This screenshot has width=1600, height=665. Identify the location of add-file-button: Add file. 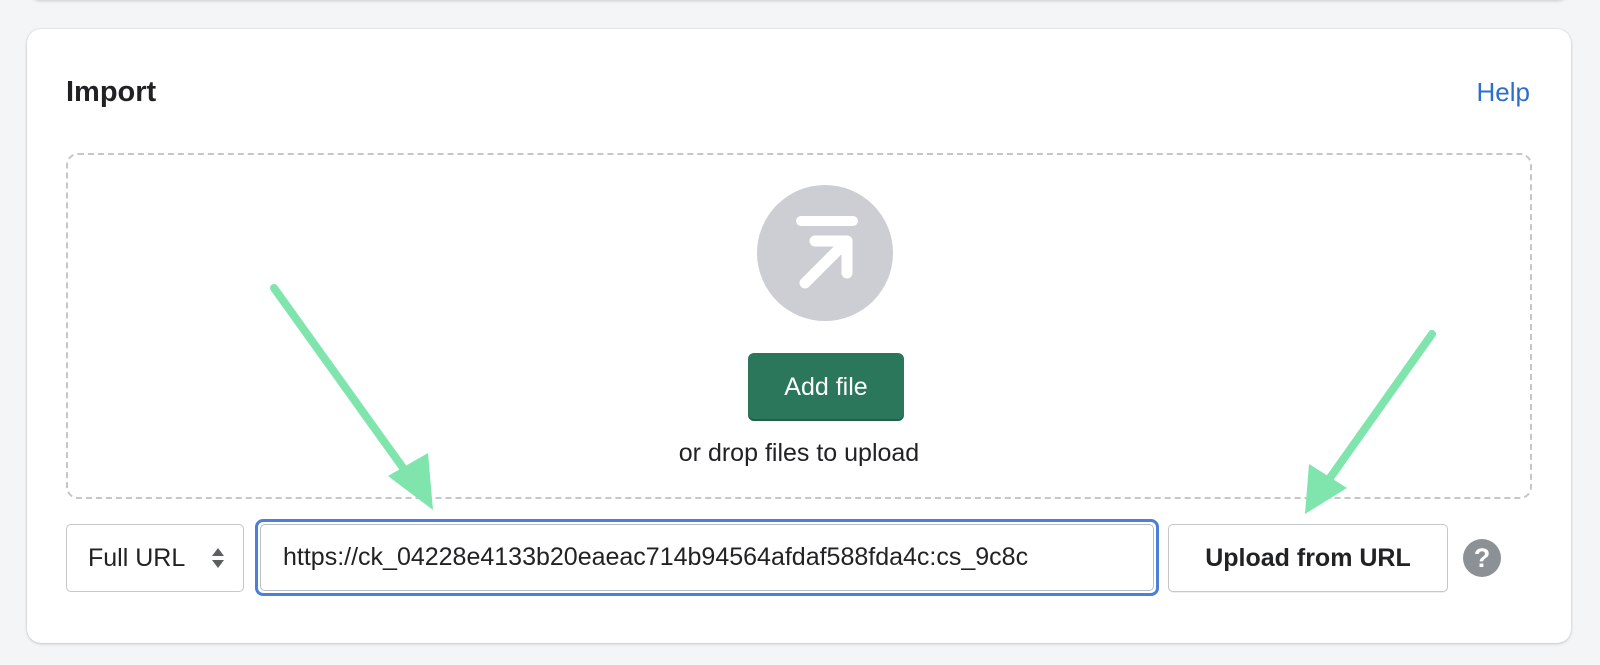
(826, 387).